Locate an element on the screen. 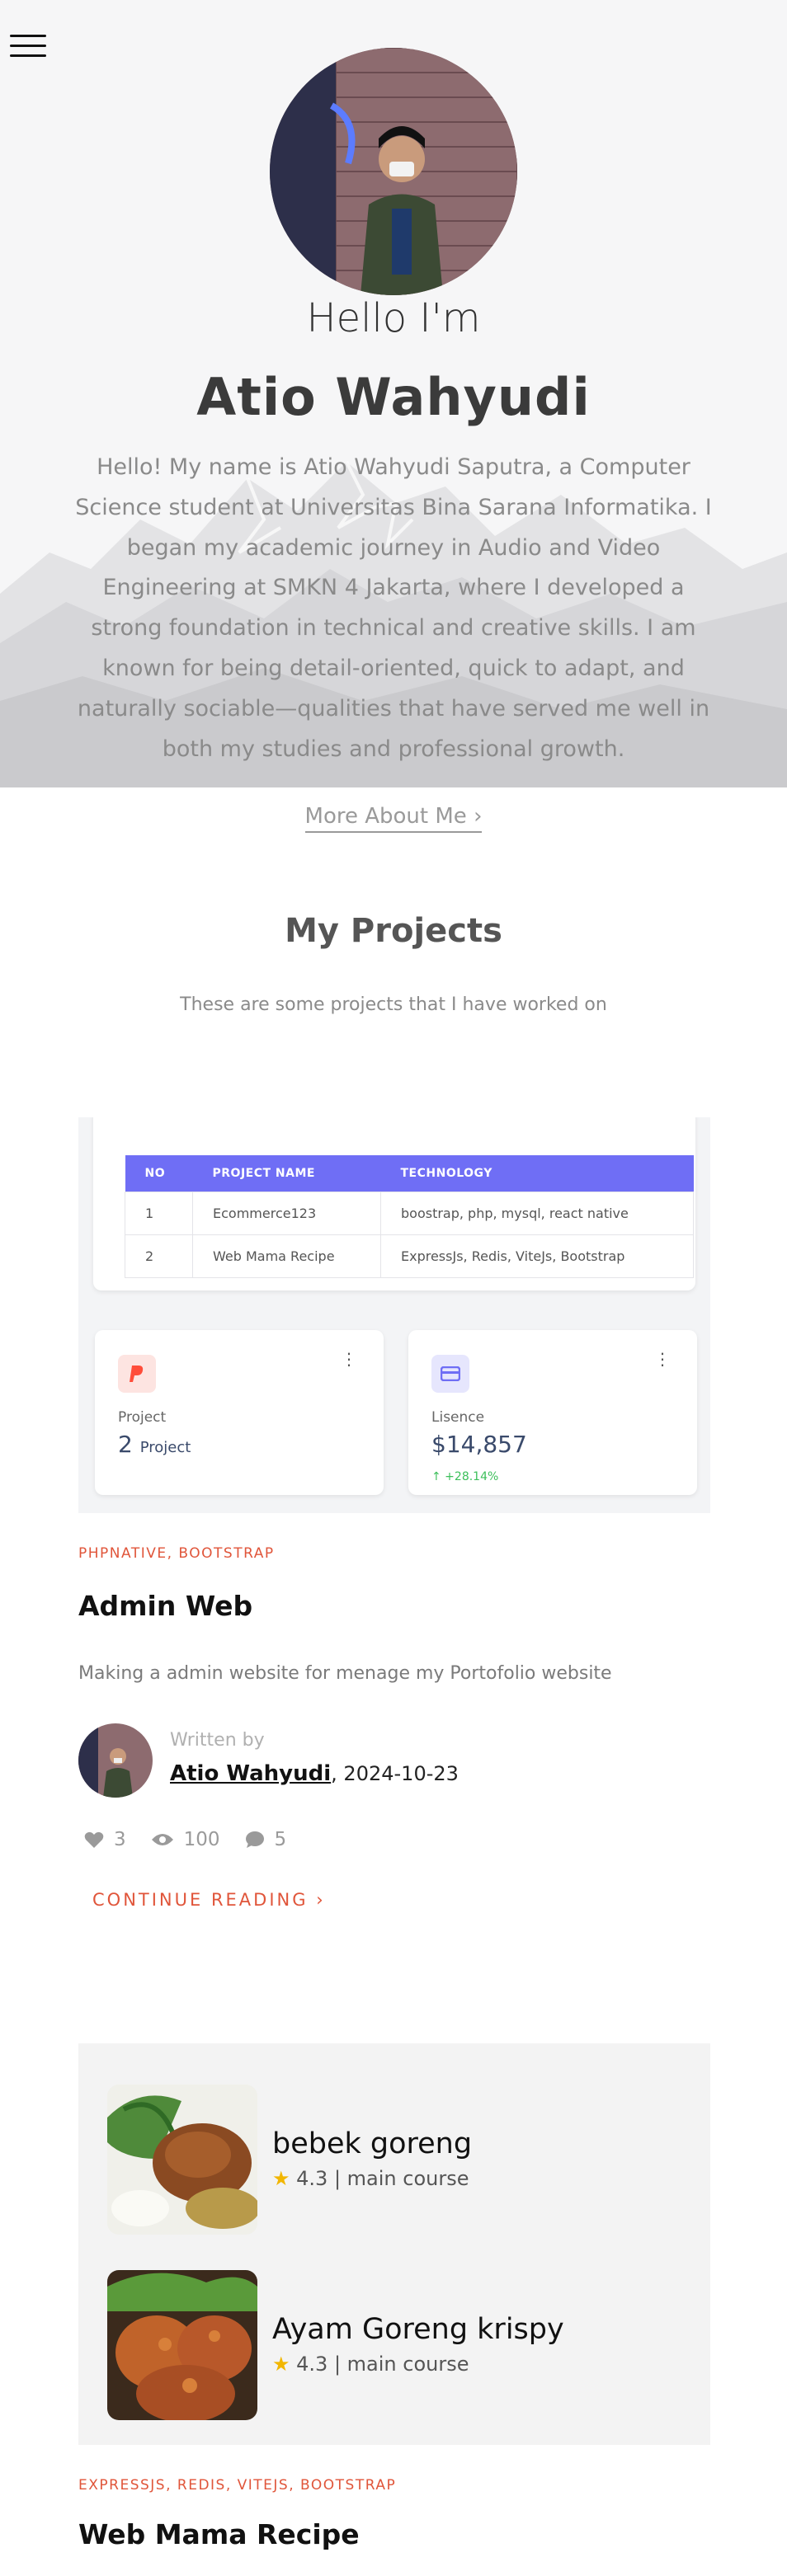  profile-avatar is located at coordinates (393, 171).